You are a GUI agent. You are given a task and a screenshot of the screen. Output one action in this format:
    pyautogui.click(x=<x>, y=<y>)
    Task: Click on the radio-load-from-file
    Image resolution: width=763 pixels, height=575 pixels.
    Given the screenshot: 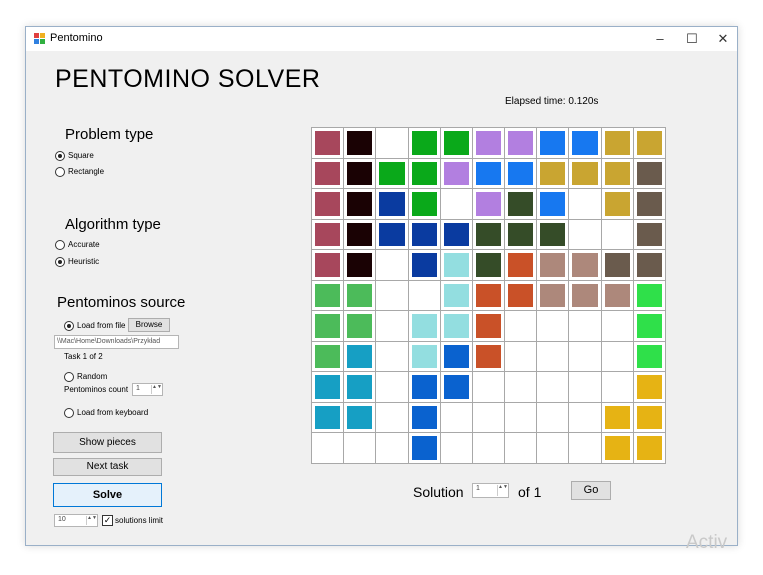 What is the action you would take?
    pyautogui.click(x=69, y=326)
    